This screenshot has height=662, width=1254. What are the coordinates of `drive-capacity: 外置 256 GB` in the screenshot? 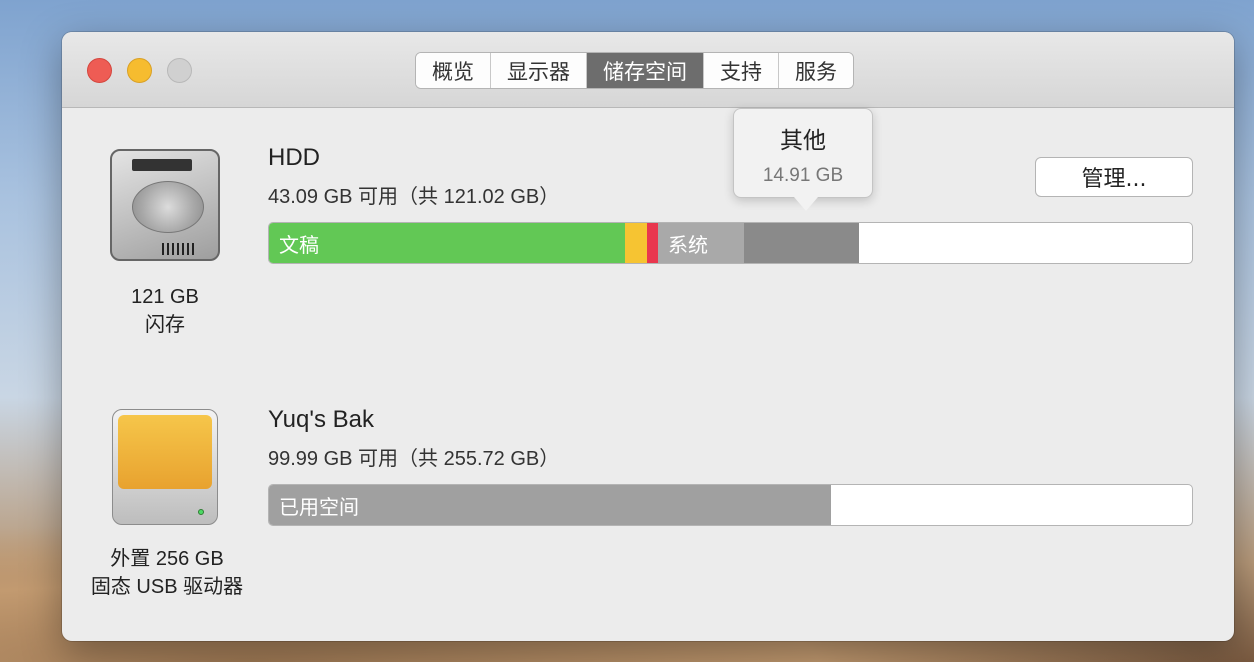 It's located at (167, 559).